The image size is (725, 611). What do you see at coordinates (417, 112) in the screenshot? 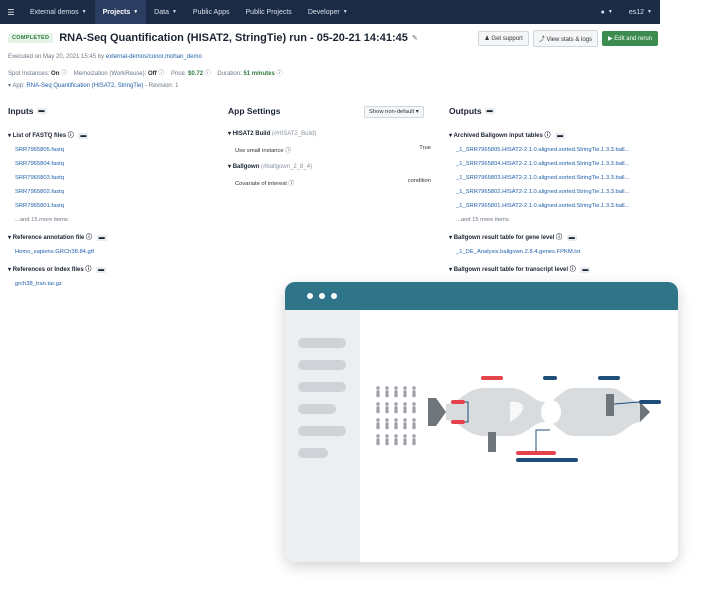
I see `chevron-down-icon: ▾` at bounding box center [417, 112].